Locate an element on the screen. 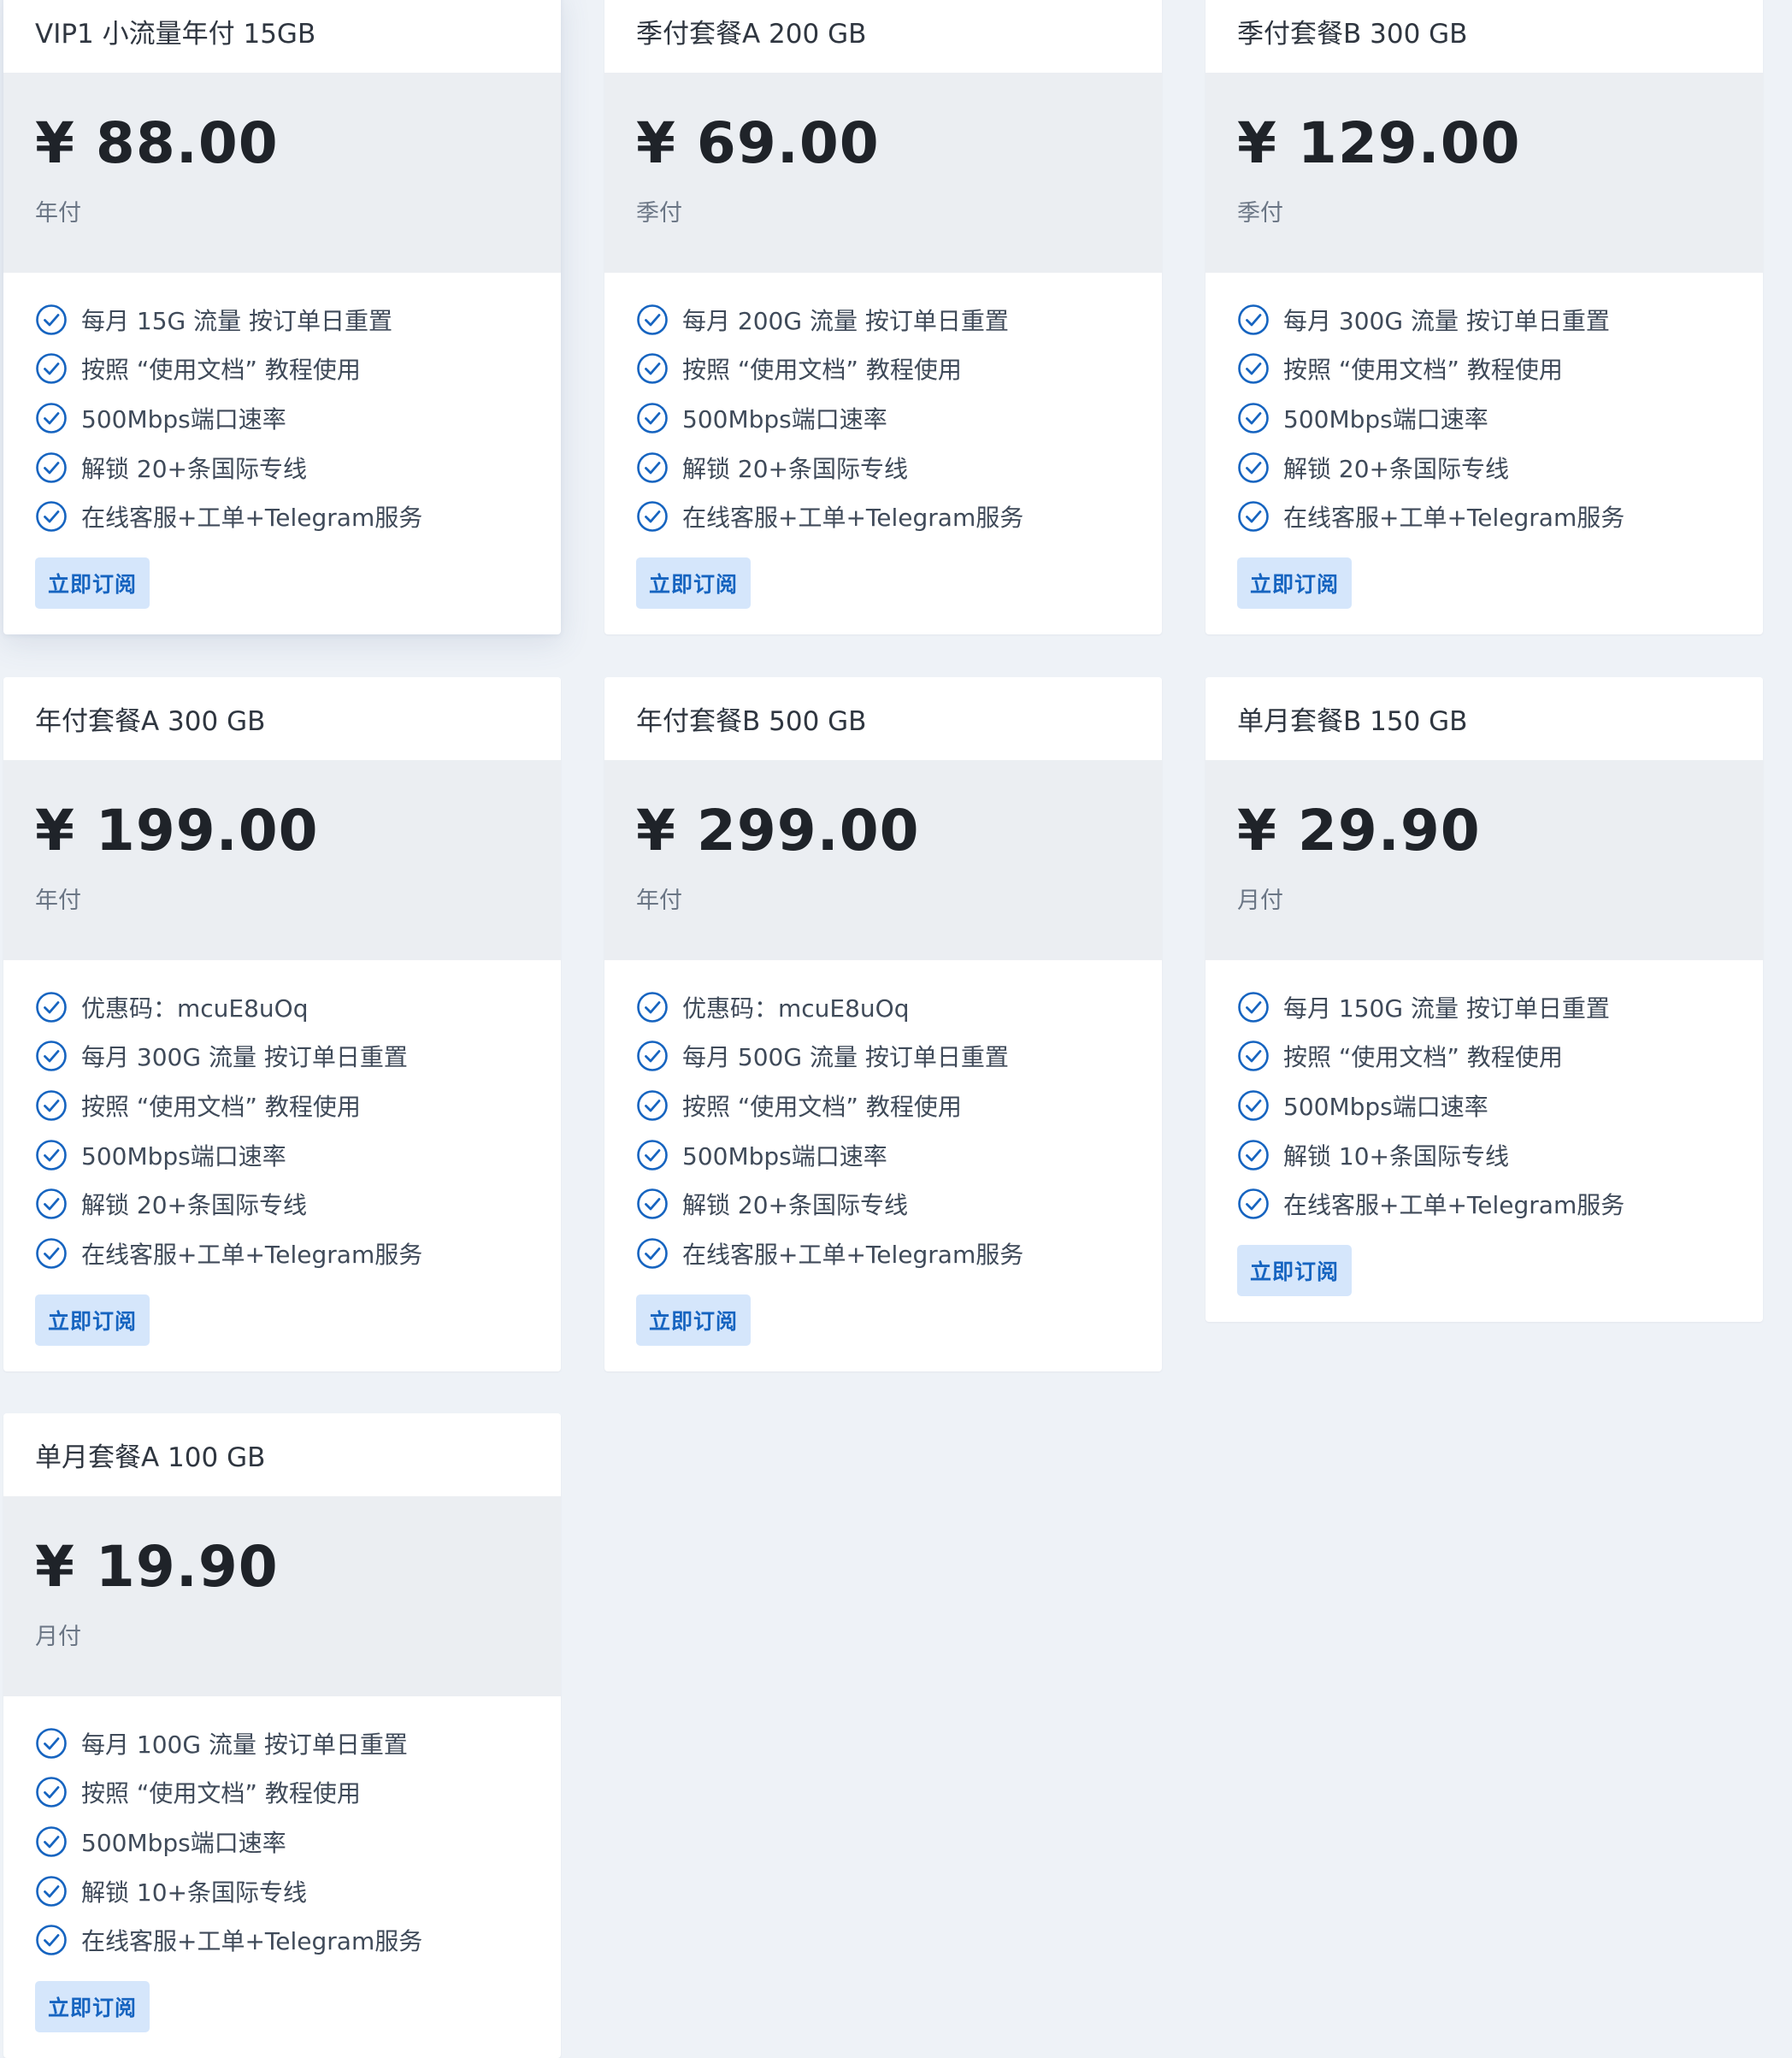 This screenshot has height=2058, width=1792. feature-text: 每月 500G 流量 按订单日重置 is located at coordinates (845, 1057).